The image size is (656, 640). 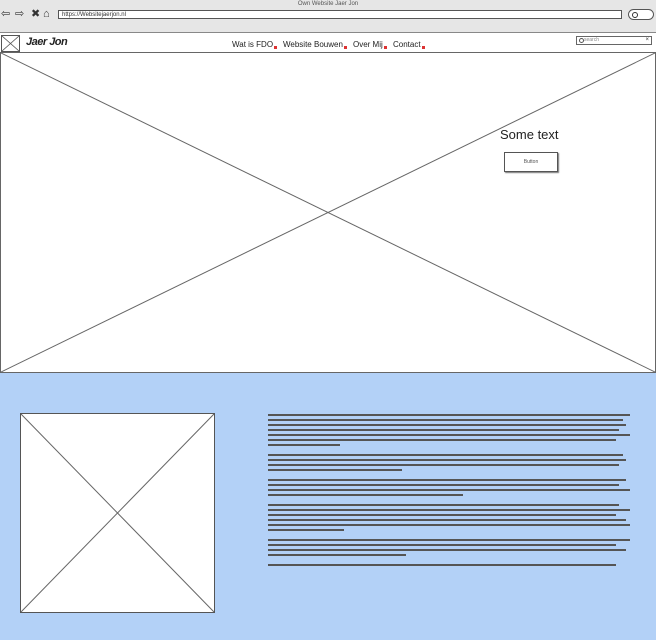 I want to click on clear-icon: ×, so click(x=647, y=40).